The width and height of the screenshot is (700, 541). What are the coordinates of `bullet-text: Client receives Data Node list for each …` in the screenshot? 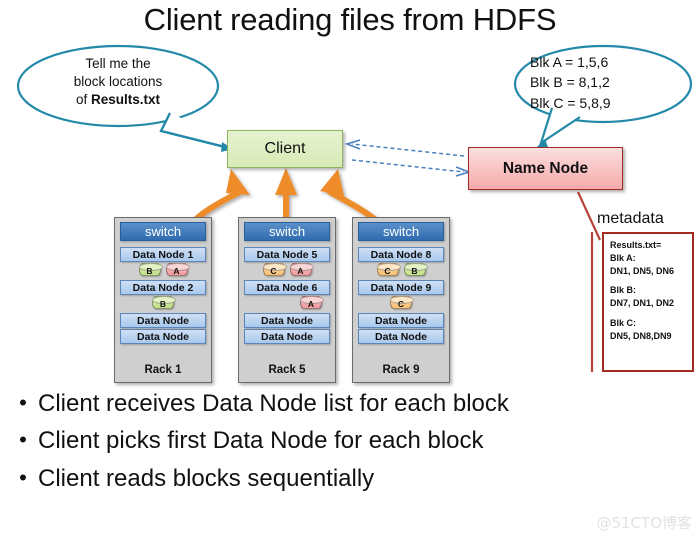 It's located at (273, 403).